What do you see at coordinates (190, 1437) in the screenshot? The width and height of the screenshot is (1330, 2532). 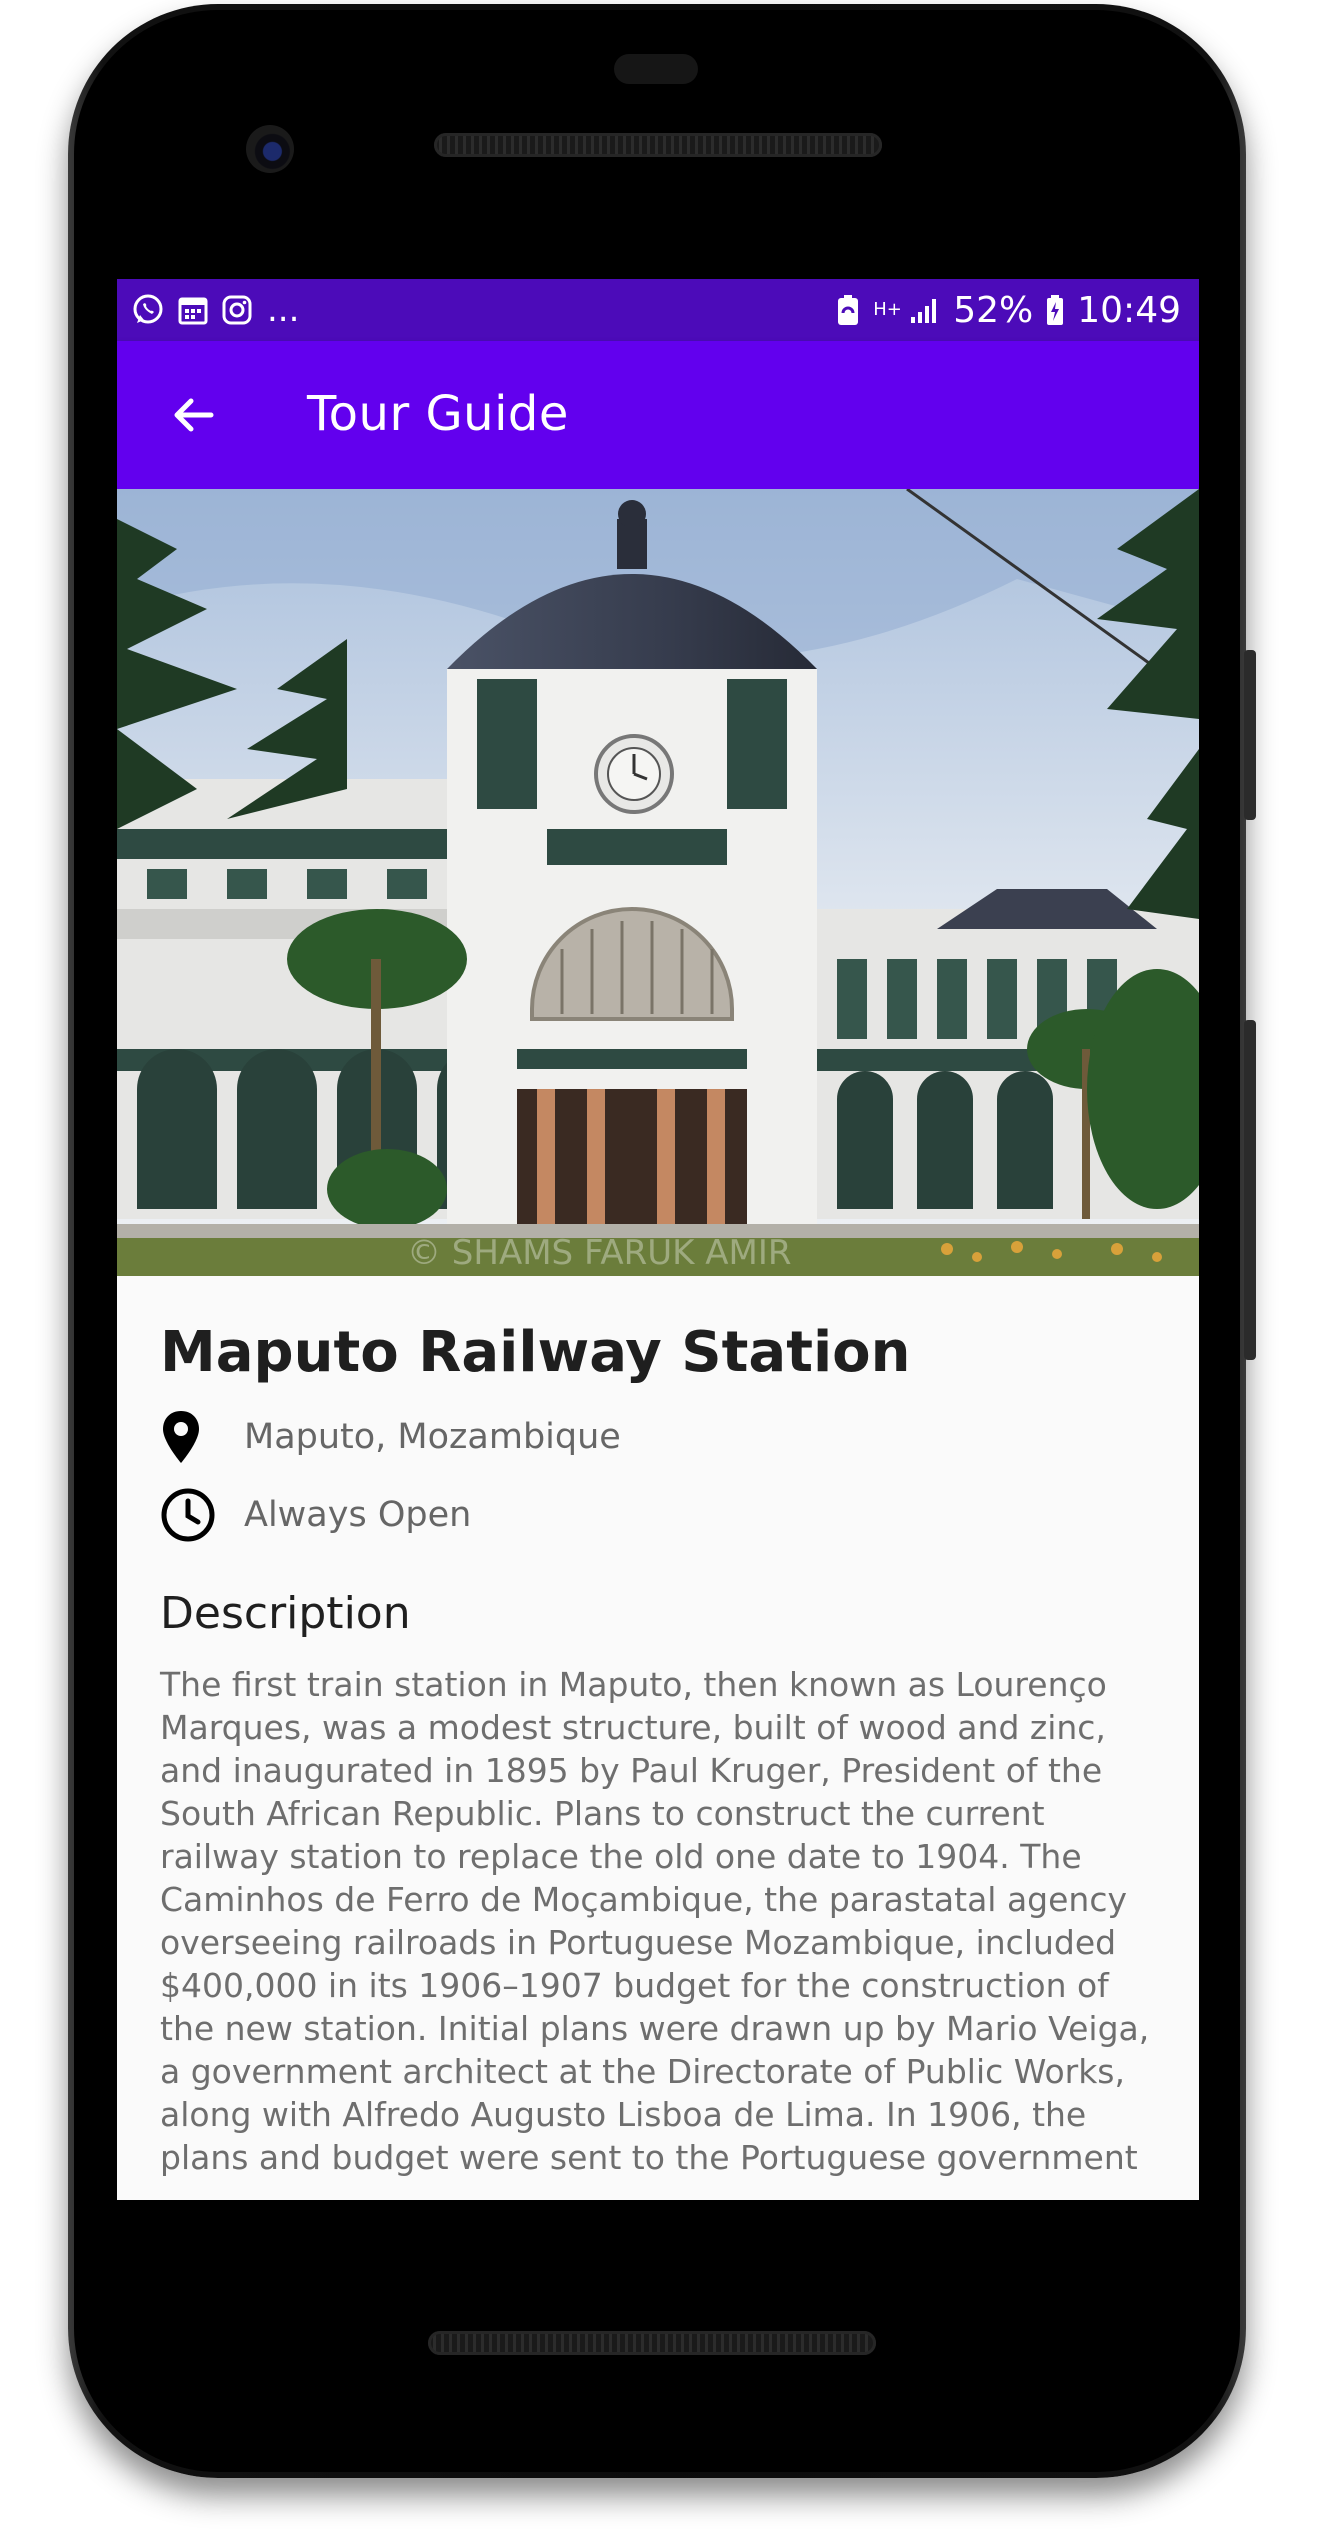 I see `location-pin-icon` at bounding box center [190, 1437].